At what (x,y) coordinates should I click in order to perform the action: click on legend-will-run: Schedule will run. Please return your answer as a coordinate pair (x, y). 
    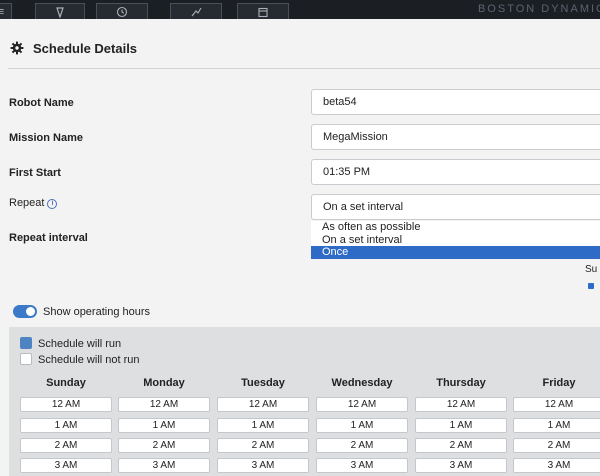
    Looking at the image, I should click on (80, 344).